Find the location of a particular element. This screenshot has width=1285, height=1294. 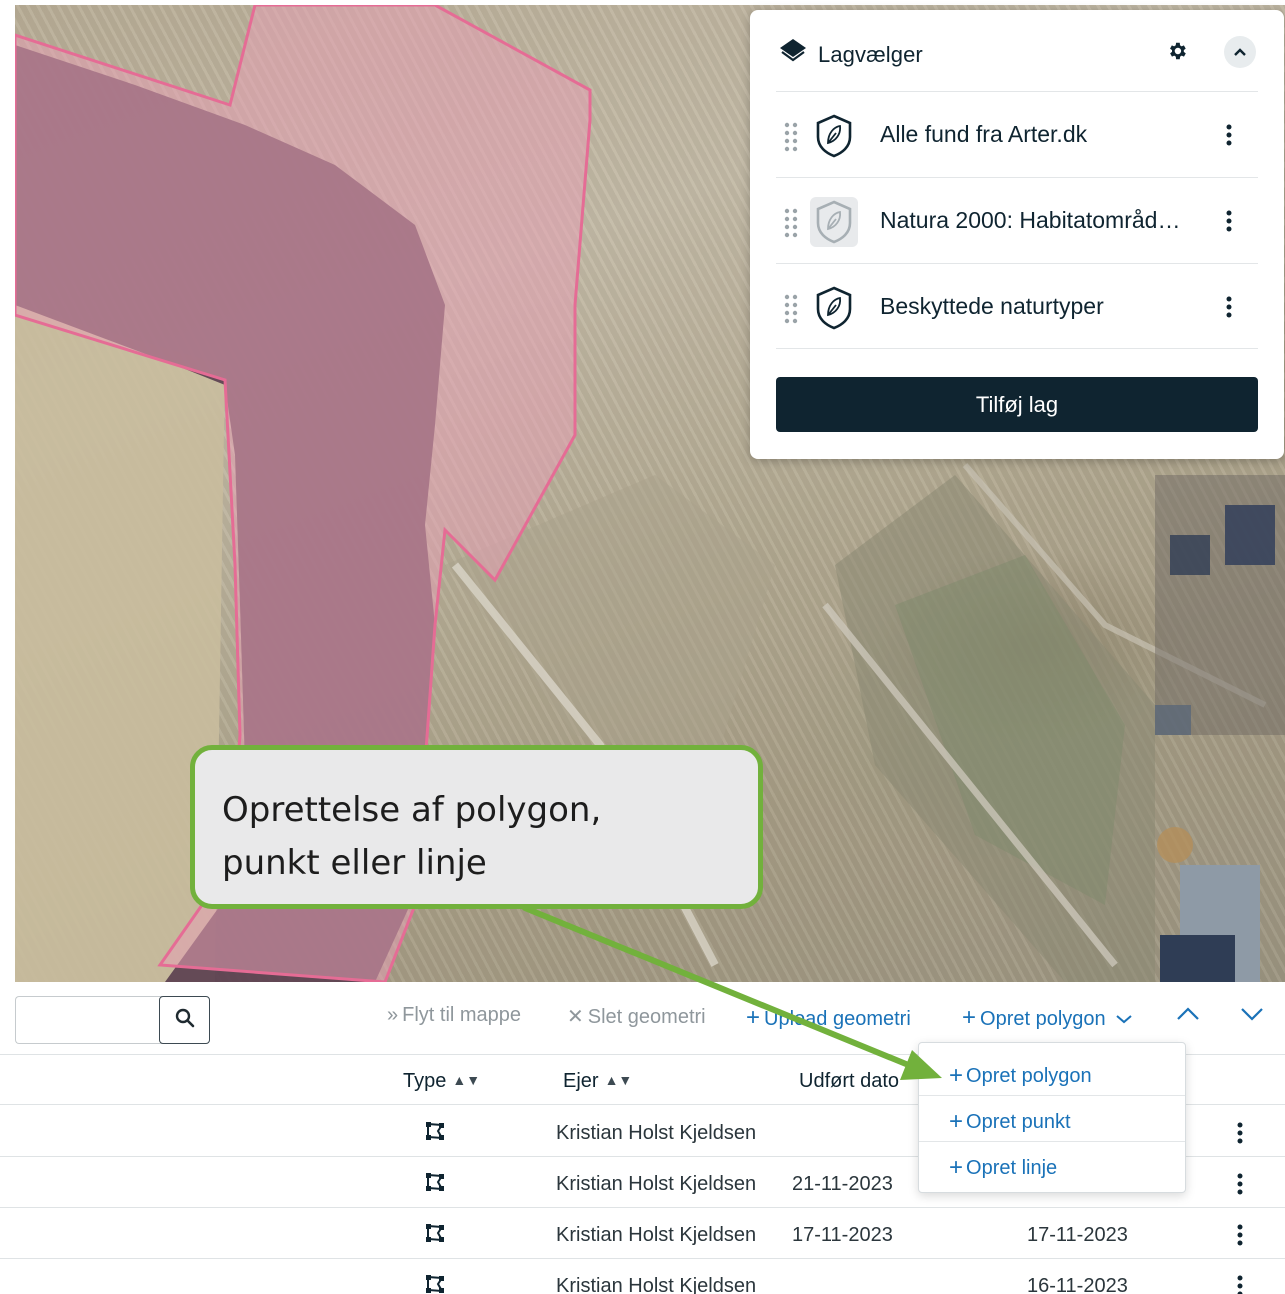

layer-panel-title: Lagvælger is located at coordinates (870, 54).